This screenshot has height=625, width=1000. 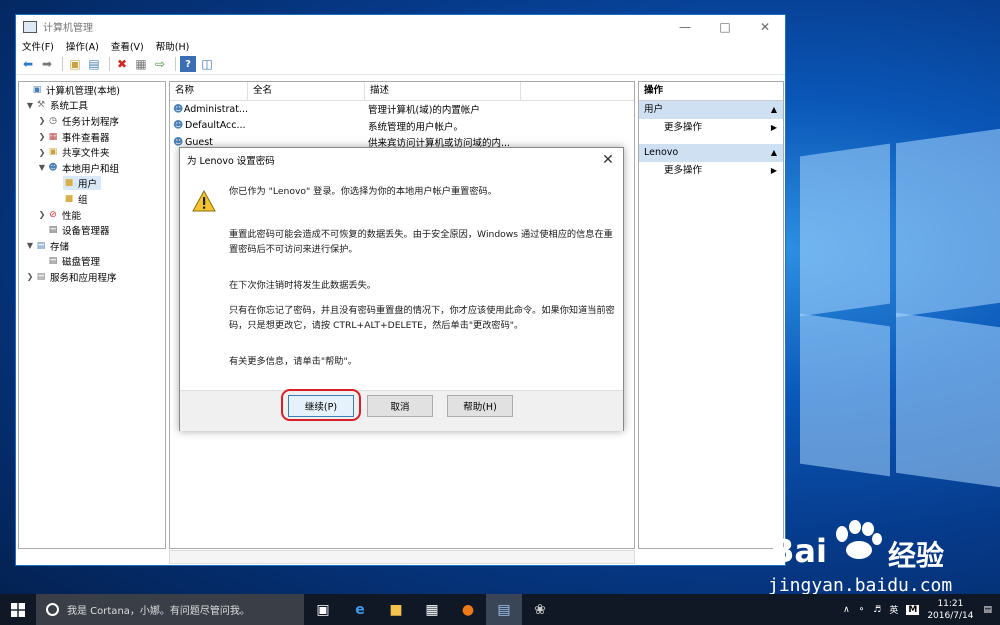 I want to click on network-icon: ⚬, so click(x=862, y=610).